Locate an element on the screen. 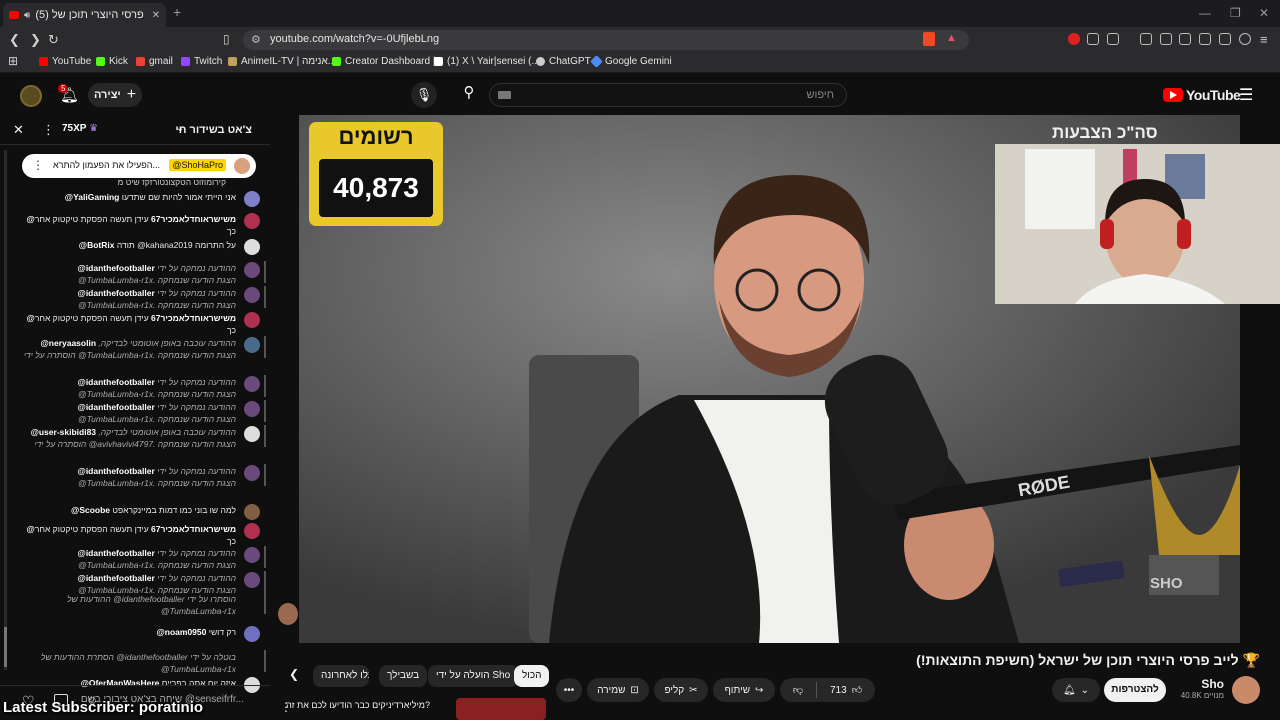  sidebar-icon is located at coordinates (1185, 39).